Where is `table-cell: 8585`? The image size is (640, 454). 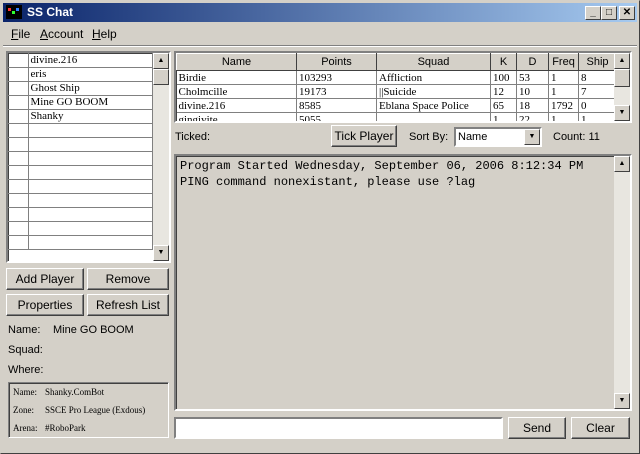 table-cell: 8585 is located at coordinates (336, 105).